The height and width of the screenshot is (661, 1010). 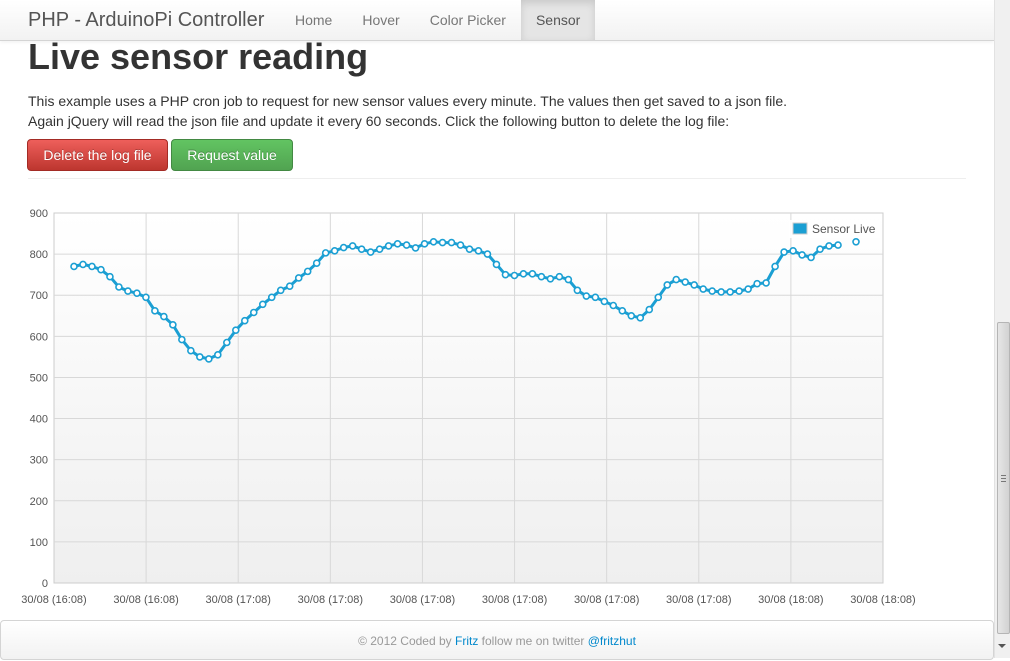 I want to click on y-tick-label: 600, so click(x=39, y=337).